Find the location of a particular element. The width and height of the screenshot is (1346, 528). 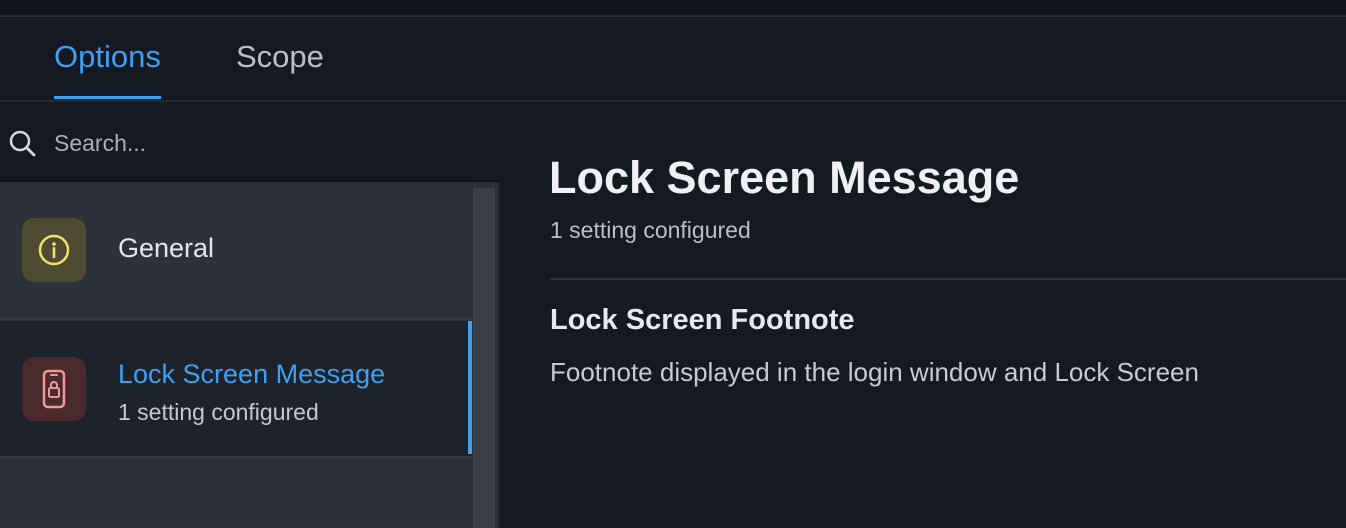

phone-lock-icon is located at coordinates (54, 389).